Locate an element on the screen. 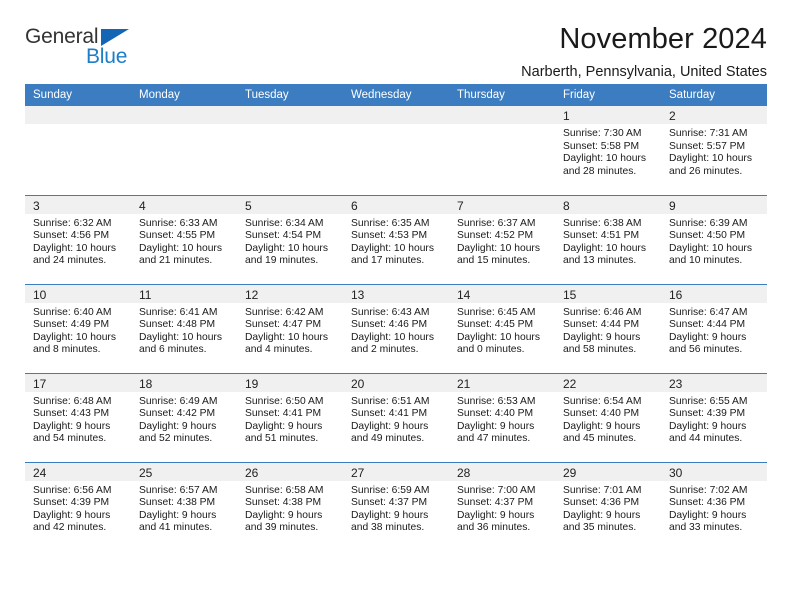 The image size is (792, 612). calendar-day-cell-empty is located at coordinates (502, 150).